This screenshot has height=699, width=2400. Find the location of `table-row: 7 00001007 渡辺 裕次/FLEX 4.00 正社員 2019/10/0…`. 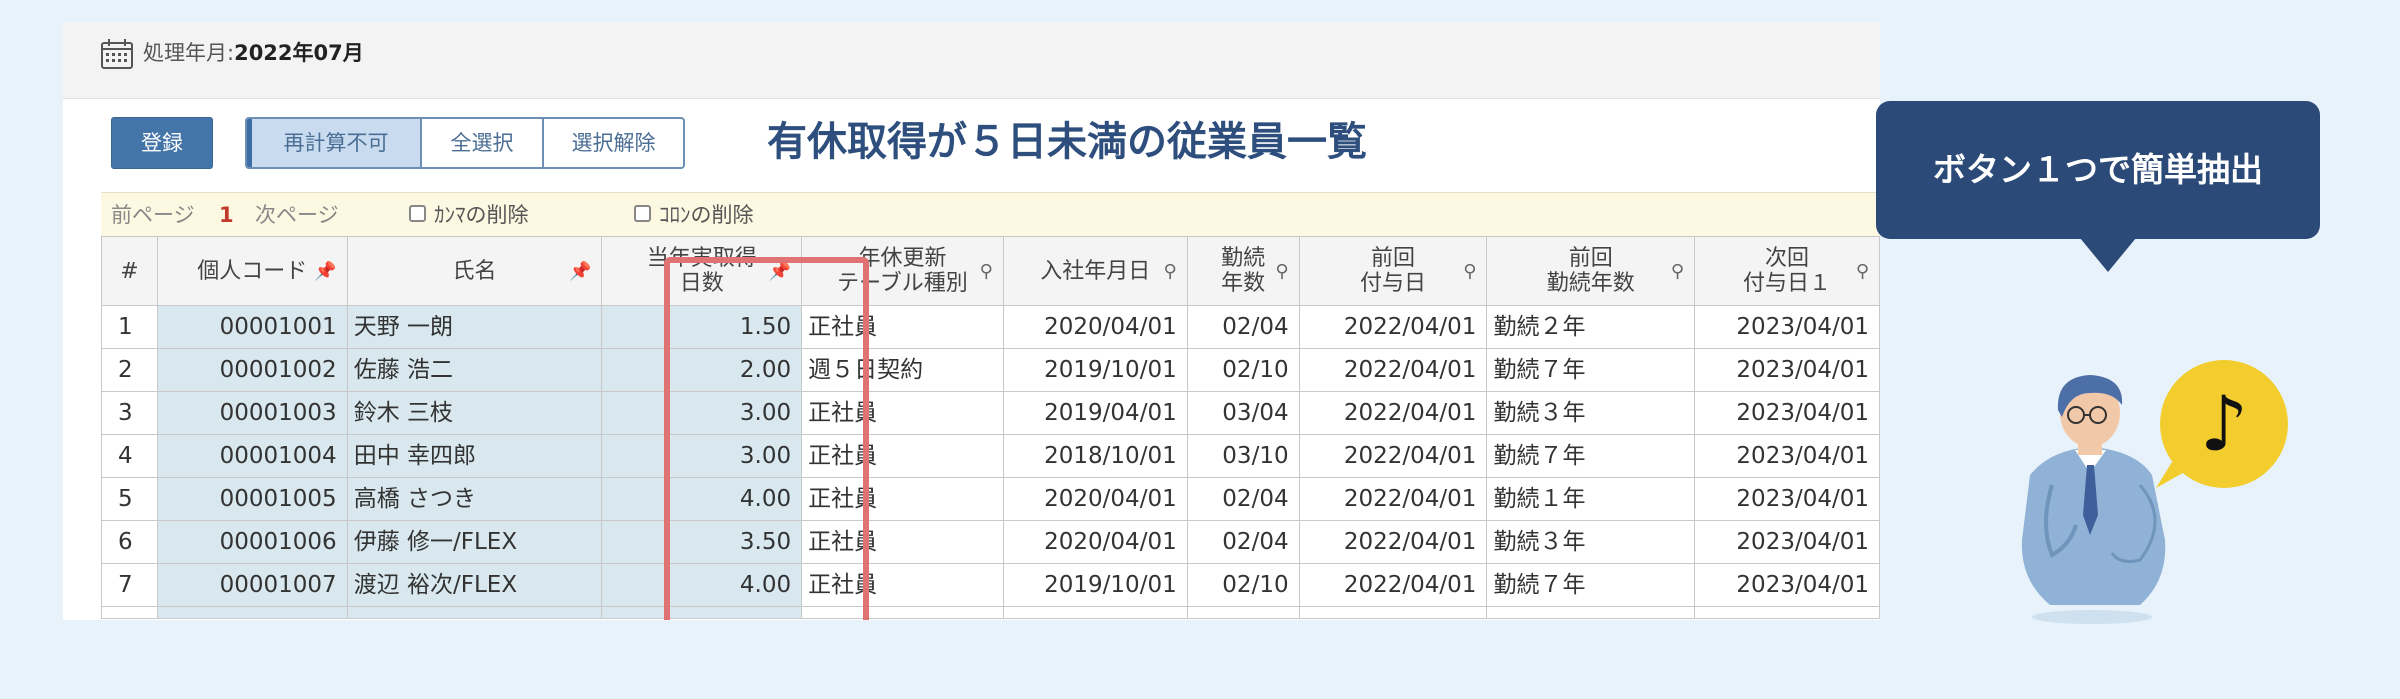

table-row: 7 00001007 渡辺 裕次/FLEX 4.00 正社員 2019/10/0… is located at coordinates (990, 585).